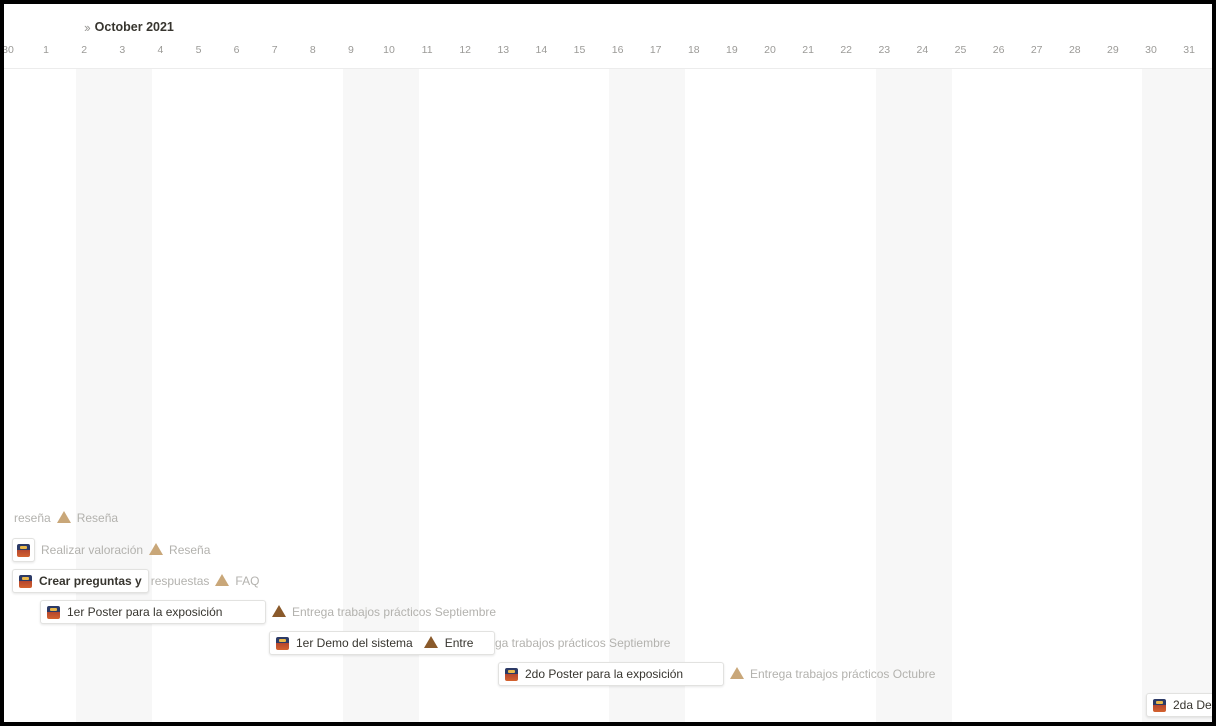 This screenshot has height=726, width=1216. What do you see at coordinates (122, 50) in the screenshot?
I see `day-number: 3` at bounding box center [122, 50].